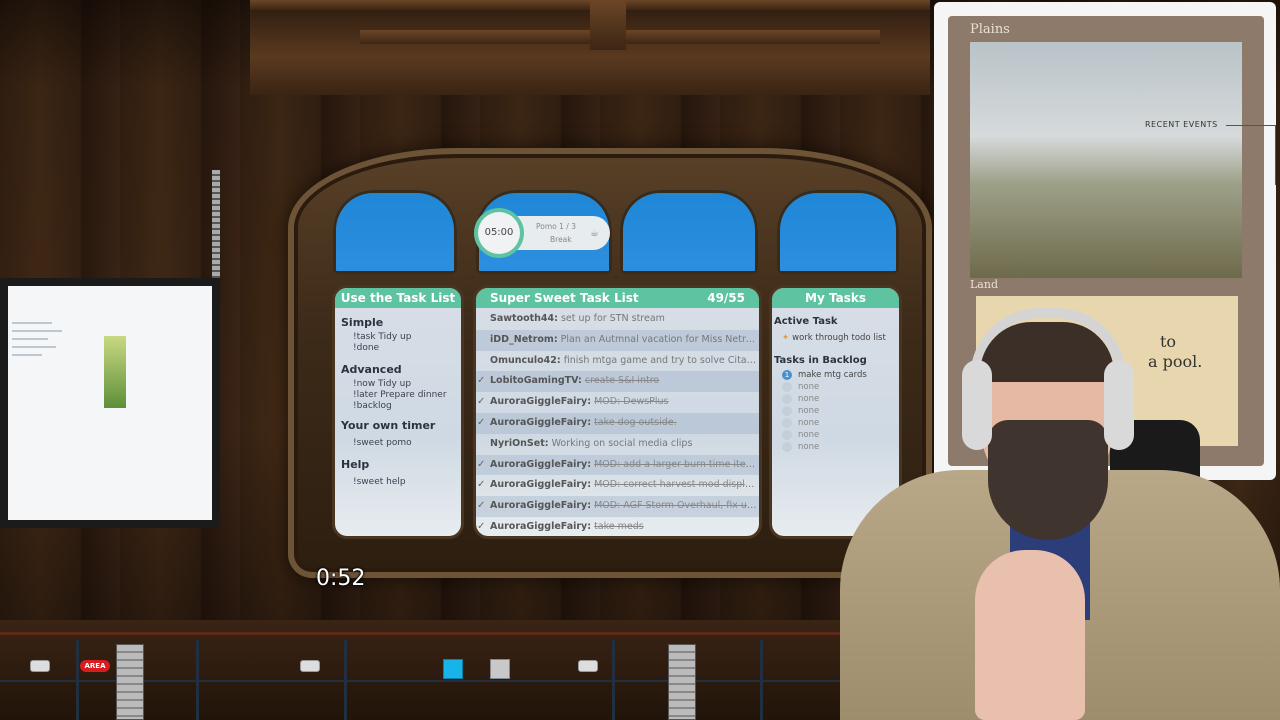  What do you see at coordinates (379, 482) in the screenshot?
I see `command-text: !sweet help` at bounding box center [379, 482].